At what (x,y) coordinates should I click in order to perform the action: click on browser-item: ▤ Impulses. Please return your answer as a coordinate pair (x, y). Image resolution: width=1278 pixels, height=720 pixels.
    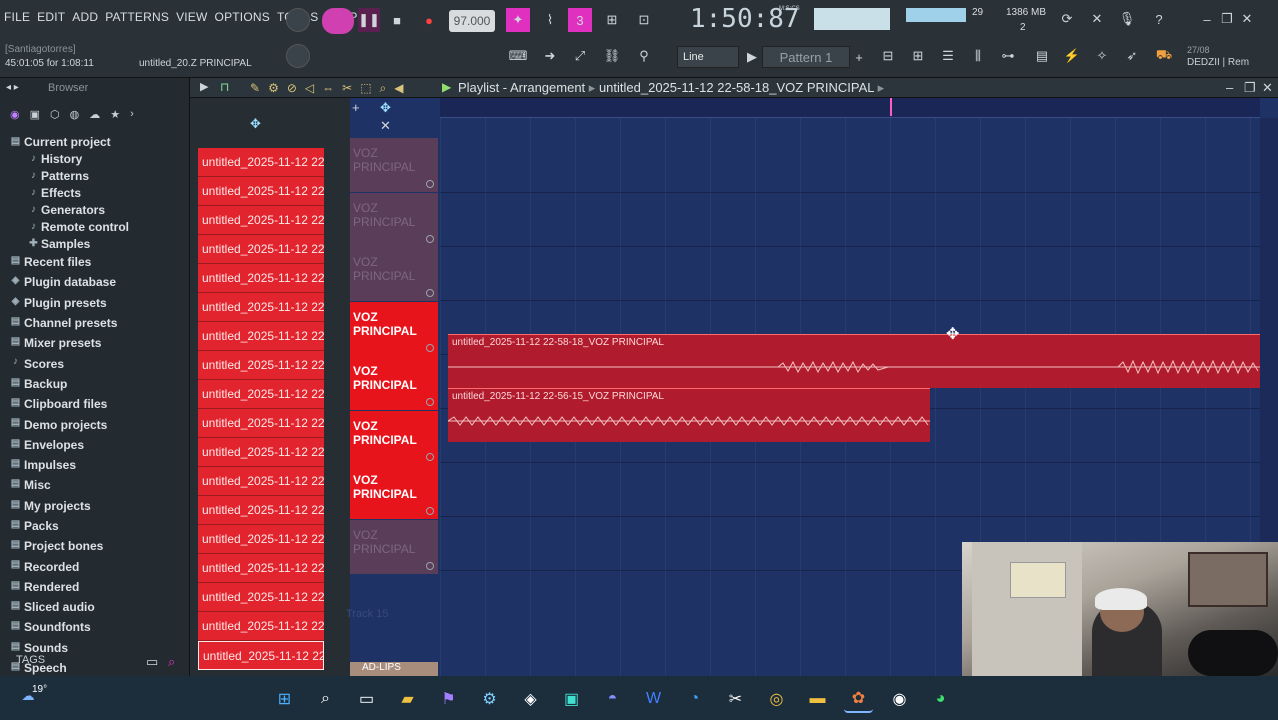
    Looking at the image, I should click on (97, 465).